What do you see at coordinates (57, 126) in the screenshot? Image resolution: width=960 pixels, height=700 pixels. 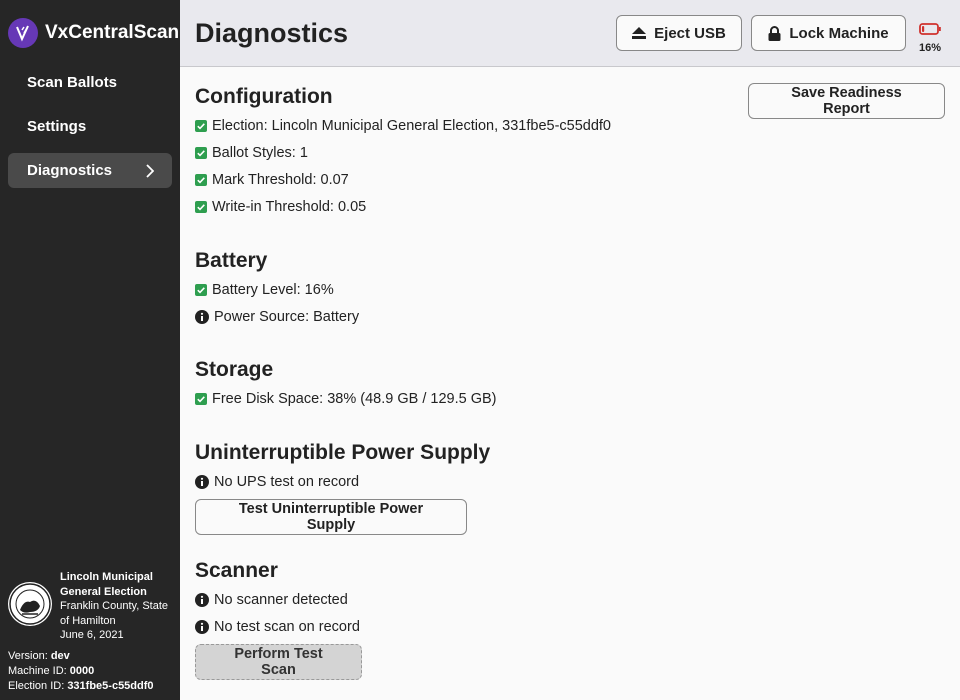 I see `sidebar-item-label: Settings` at bounding box center [57, 126].